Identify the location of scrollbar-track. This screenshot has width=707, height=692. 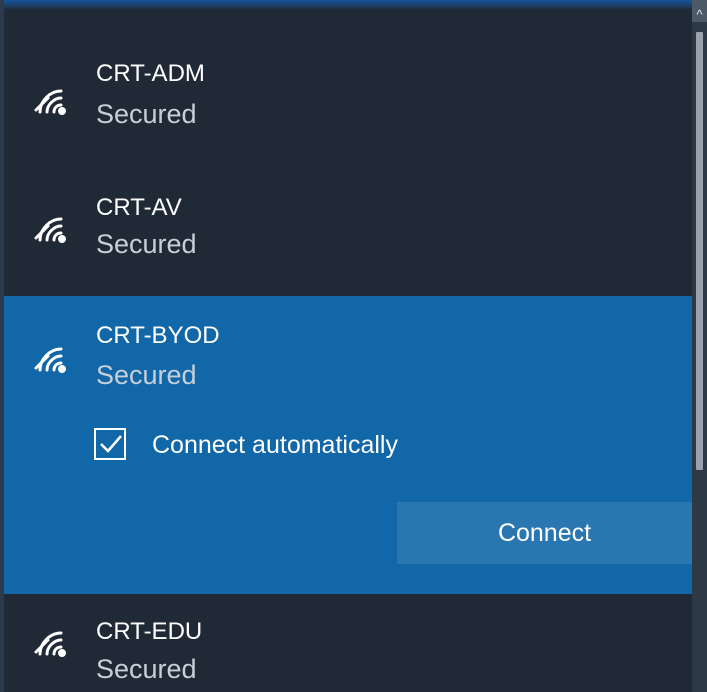
(699, 357).